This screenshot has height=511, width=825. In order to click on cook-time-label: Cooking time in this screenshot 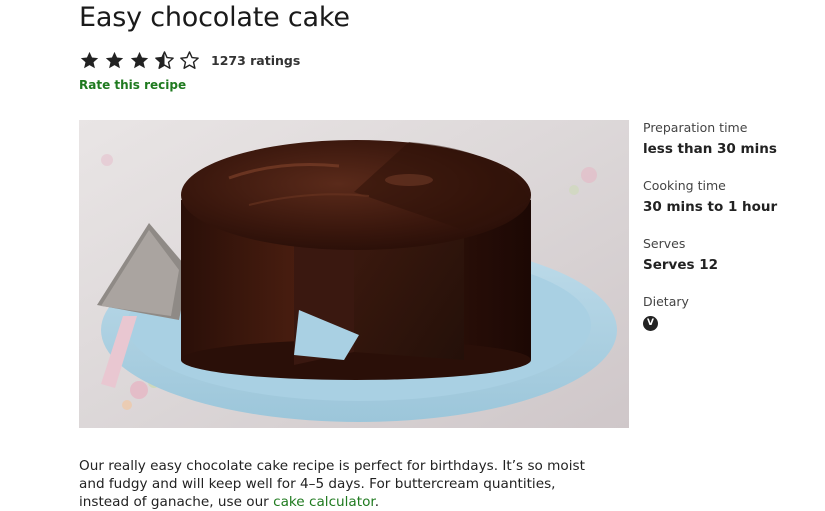, I will do `click(684, 185)`.